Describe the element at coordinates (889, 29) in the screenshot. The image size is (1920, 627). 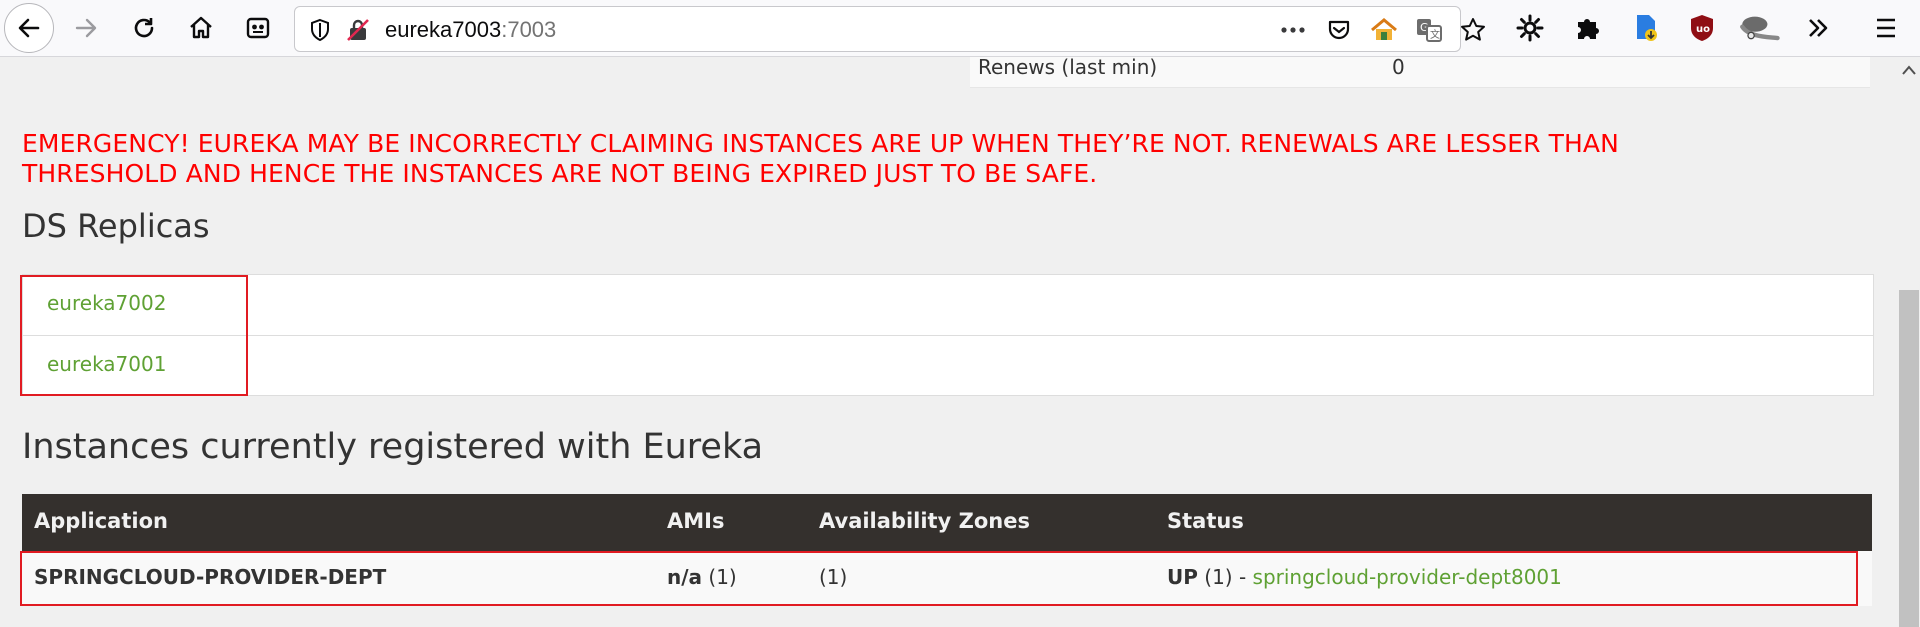
I see `url-bar: eureka7003:7003 G文` at that location.